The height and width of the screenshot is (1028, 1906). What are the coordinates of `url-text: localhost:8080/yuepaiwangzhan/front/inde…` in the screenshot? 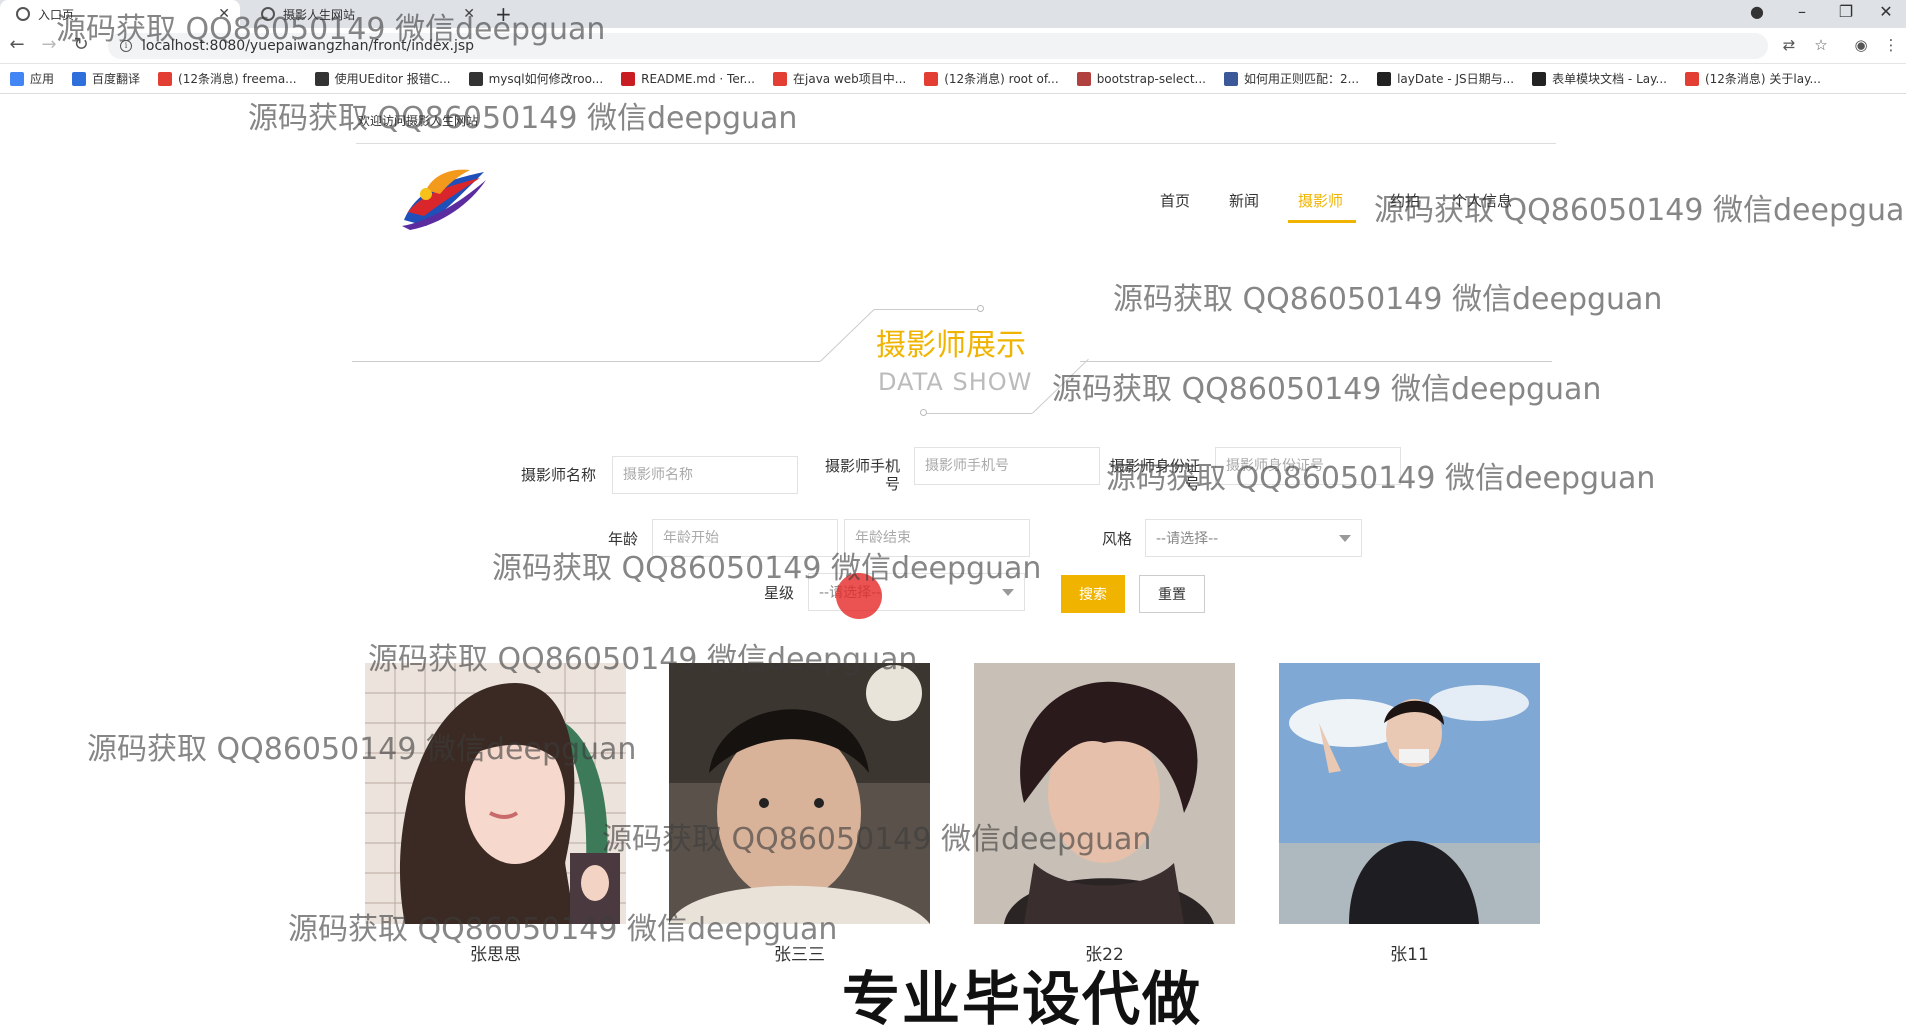 It's located at (308, 46).